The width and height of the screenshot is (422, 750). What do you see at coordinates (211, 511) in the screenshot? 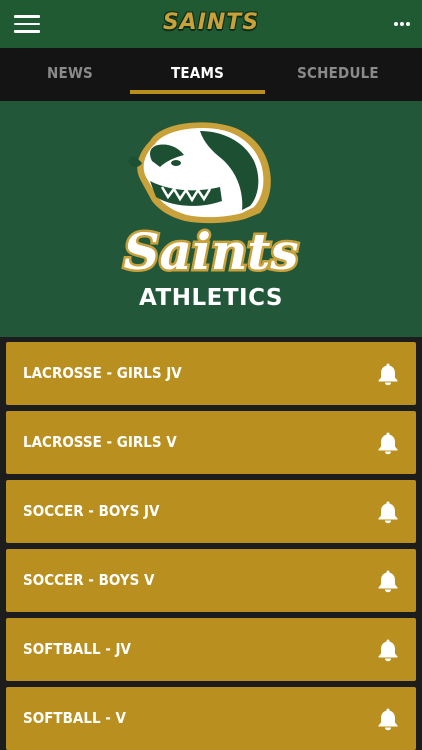
I see `list-item: SOCCER - BOYS JV` at bounding box center [211, 511].